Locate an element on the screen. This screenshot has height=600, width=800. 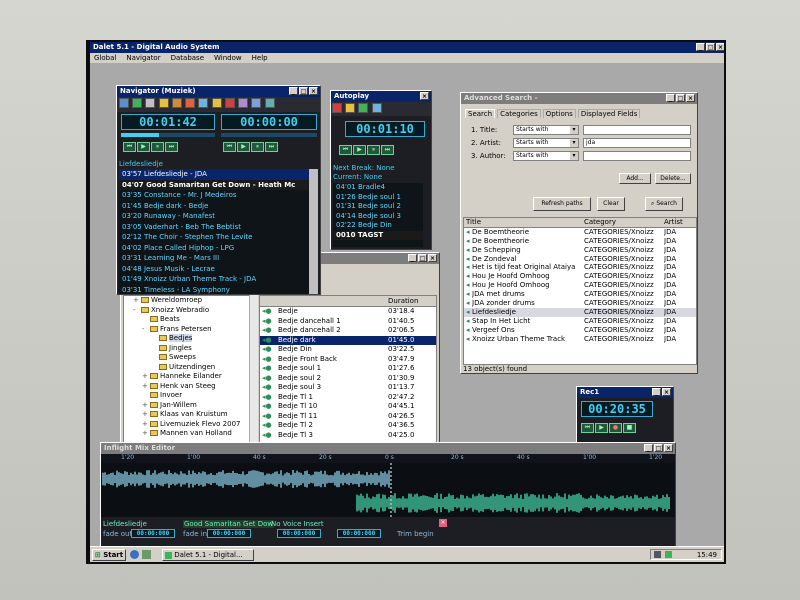
tree-node: - Xnoizz Webradio is located at coordinates (190, 311).